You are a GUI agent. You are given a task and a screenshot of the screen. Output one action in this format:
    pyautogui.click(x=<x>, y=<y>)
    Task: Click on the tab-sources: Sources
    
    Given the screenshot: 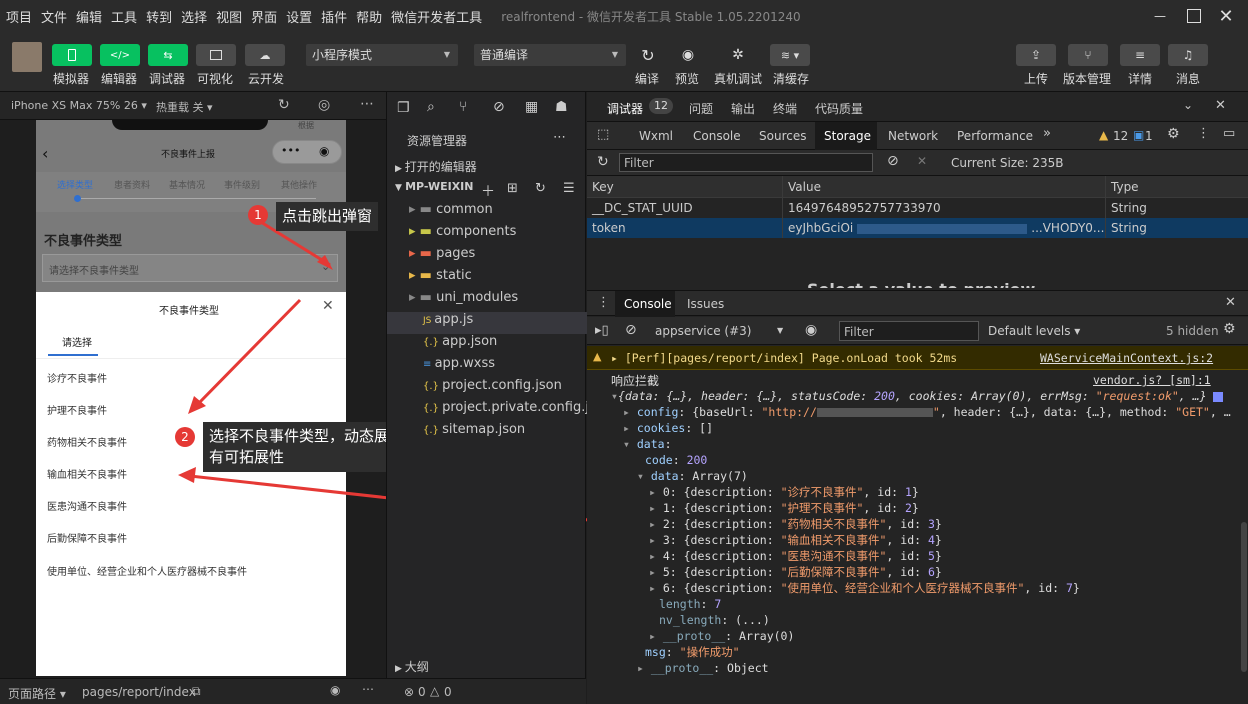 What is the action you would take?
    pyautogui.click(x=782, y=136)
    